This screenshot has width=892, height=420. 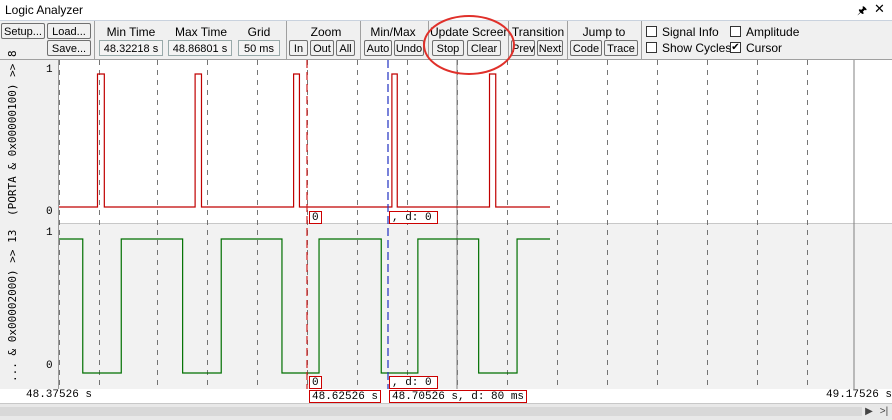 What do you see at coordinates (44, 10) in the screenshot?
I see `window-title: Logic Analyzer` at bounding box center [44, 10].